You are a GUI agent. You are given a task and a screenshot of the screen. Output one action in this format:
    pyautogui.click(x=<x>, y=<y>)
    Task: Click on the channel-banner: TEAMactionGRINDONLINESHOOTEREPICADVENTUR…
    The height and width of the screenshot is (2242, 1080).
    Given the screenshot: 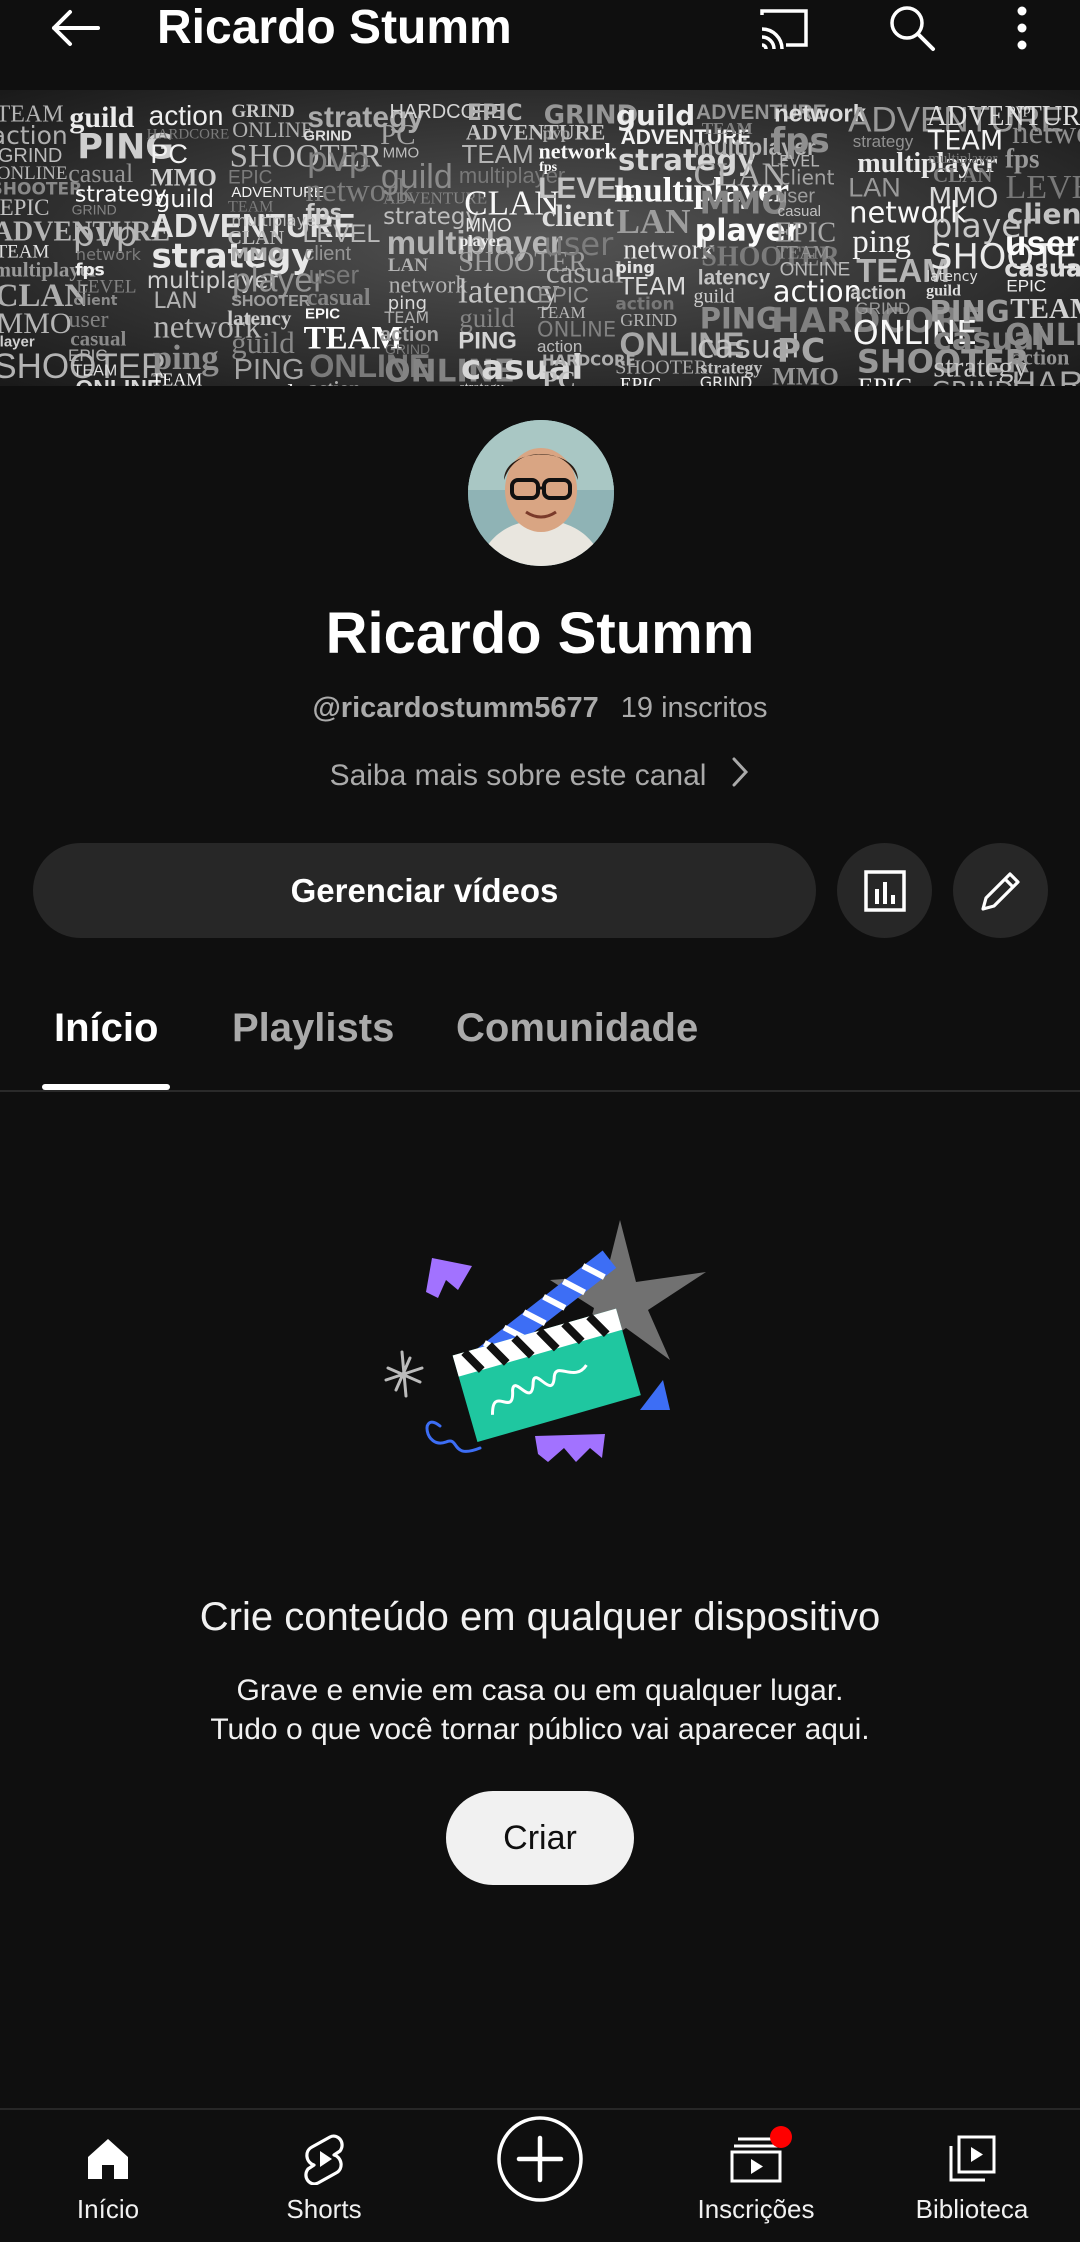 What is the action you would take?
    pyautogui.click(x=540, y=238)
    